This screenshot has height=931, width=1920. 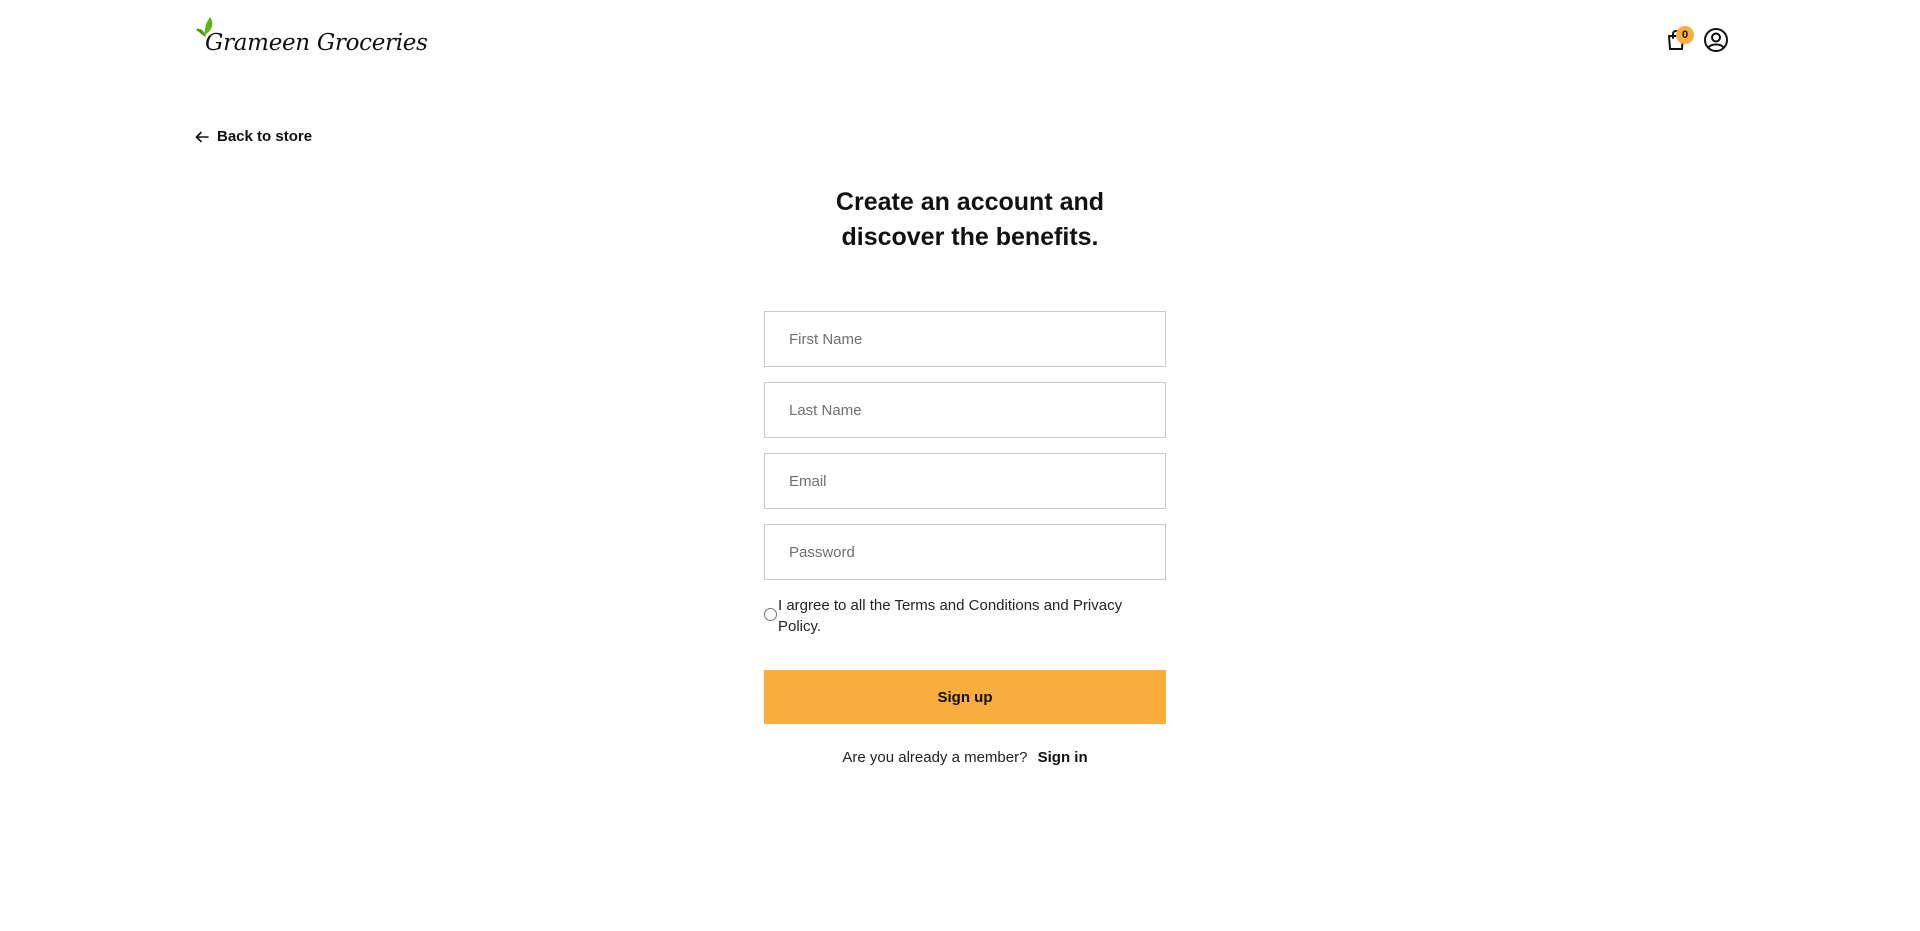 What do you see at coordinates (970, 202) in the screenshot?
I see `page-title-line-1: Create an account and` at bounding box center [970, 202].